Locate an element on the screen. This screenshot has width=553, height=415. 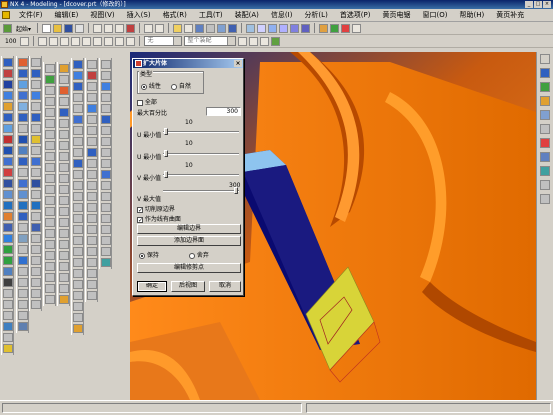
snap-mid-icon is located at coordinates (65, 41).